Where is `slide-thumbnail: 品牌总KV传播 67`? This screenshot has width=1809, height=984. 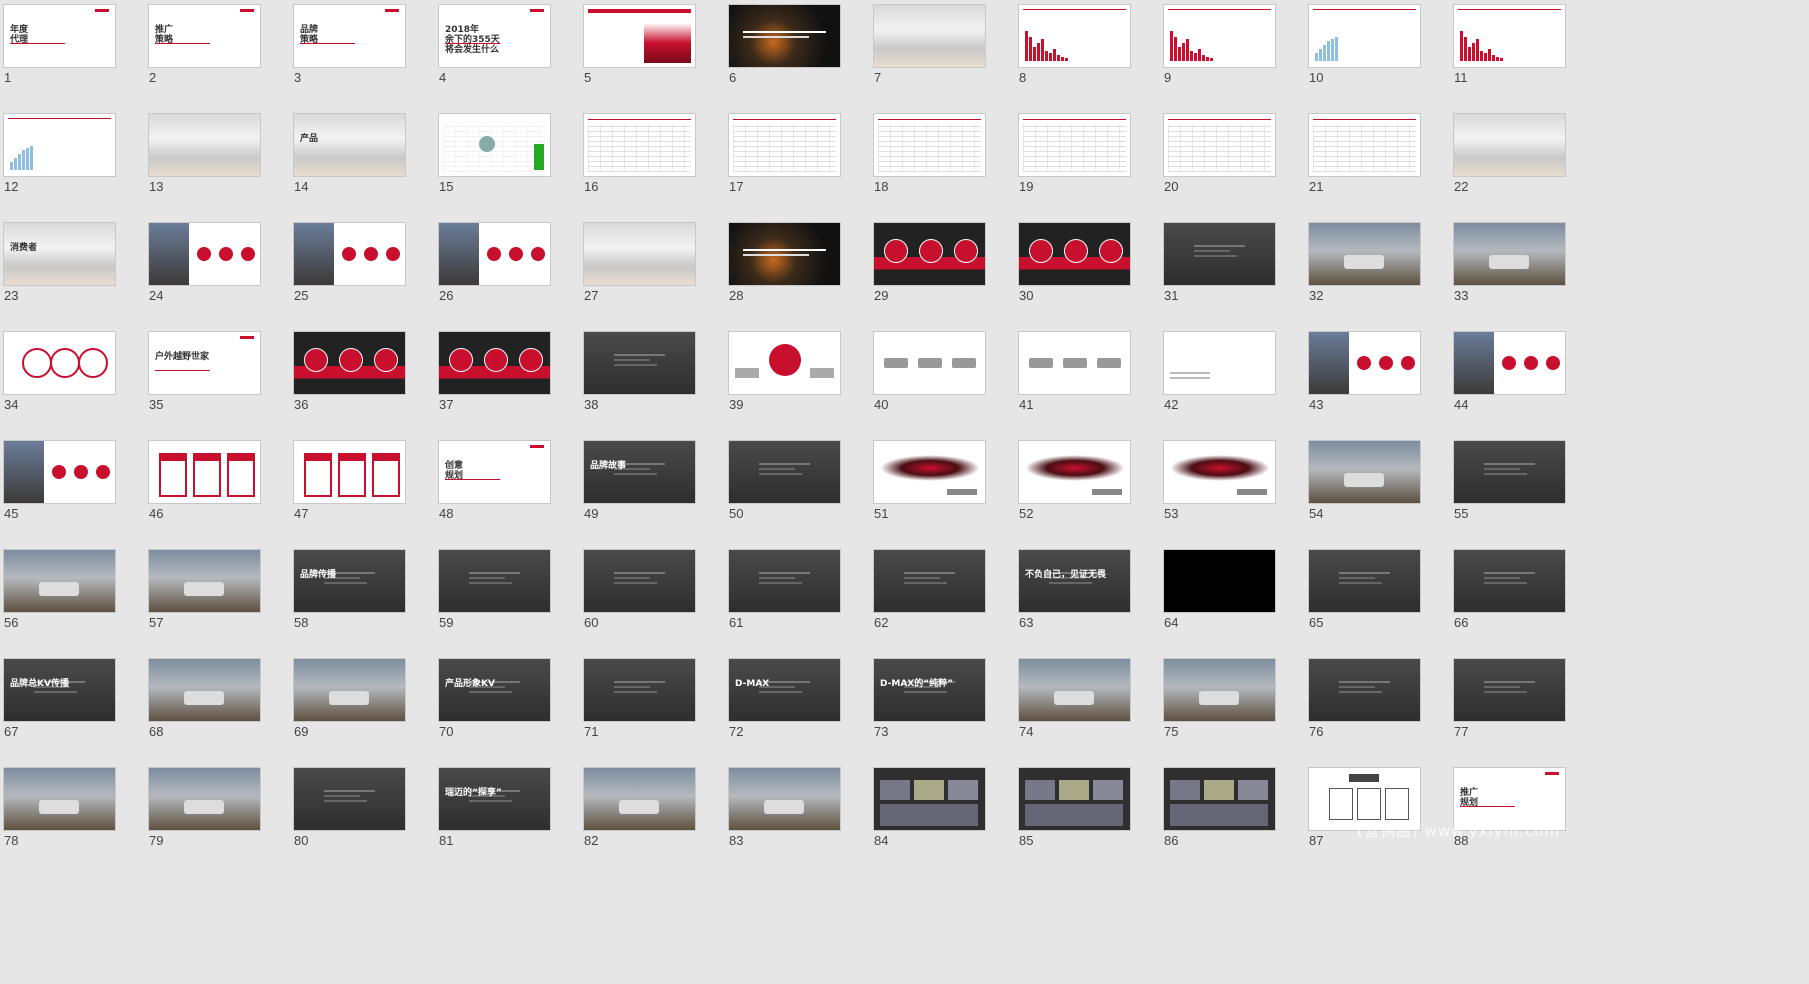 slide-thumbnail: 品牌总KV传播 67 is located at coordinates (72, 708).